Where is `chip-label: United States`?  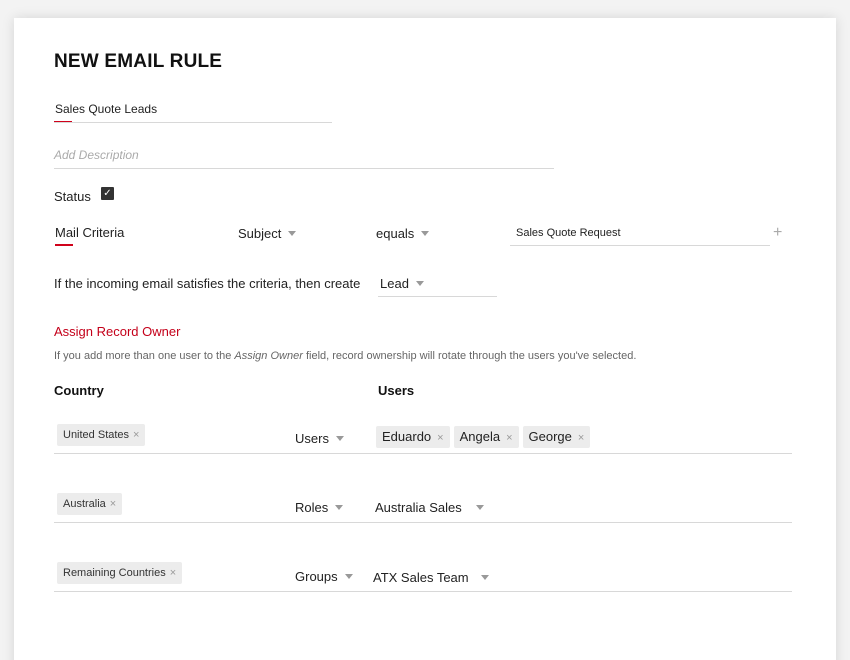 chip-label: United States is located at coordinates (96, 435).